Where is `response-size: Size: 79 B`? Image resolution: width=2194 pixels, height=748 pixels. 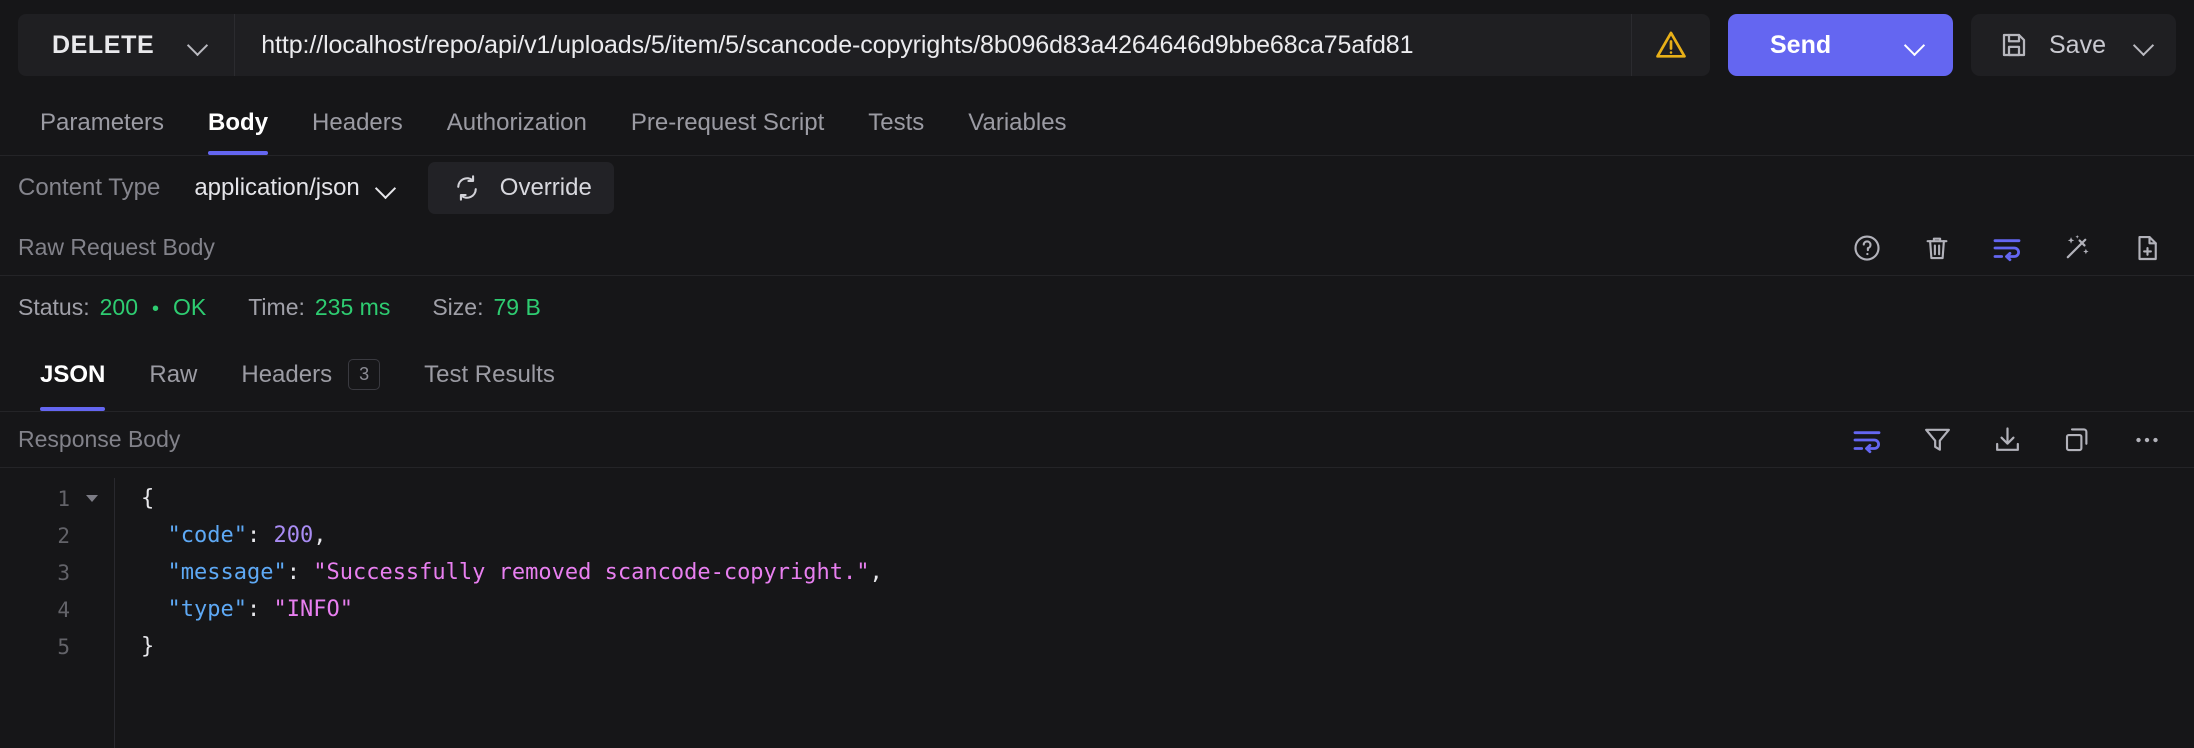 response-size: Size: 79 B is located at coordinates (486, 307).